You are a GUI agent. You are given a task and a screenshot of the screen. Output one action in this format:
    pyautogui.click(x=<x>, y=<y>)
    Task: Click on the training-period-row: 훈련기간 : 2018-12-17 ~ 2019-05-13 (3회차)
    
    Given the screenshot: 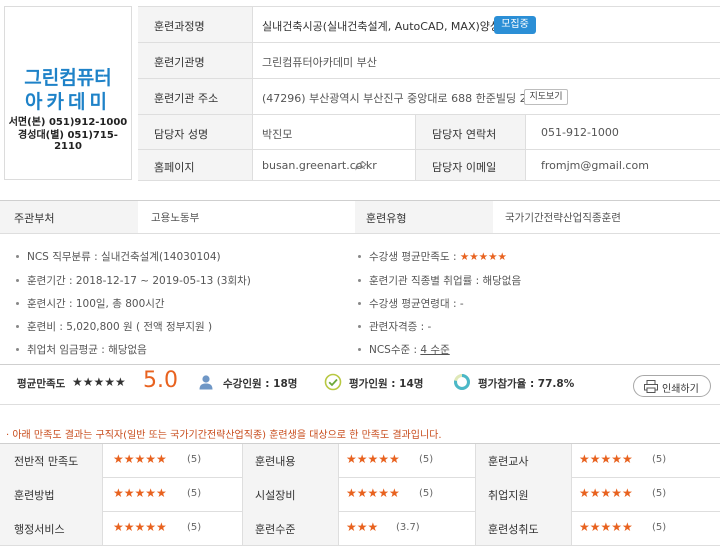 What is the action you would take?
    pyautogui.click(x=133, y=281)
    